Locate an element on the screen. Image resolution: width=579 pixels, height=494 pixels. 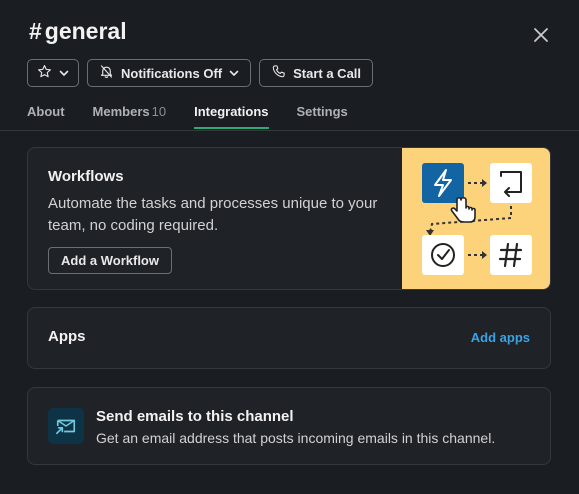
start-call-button: Start a Call is located at coordinates (316, 73).